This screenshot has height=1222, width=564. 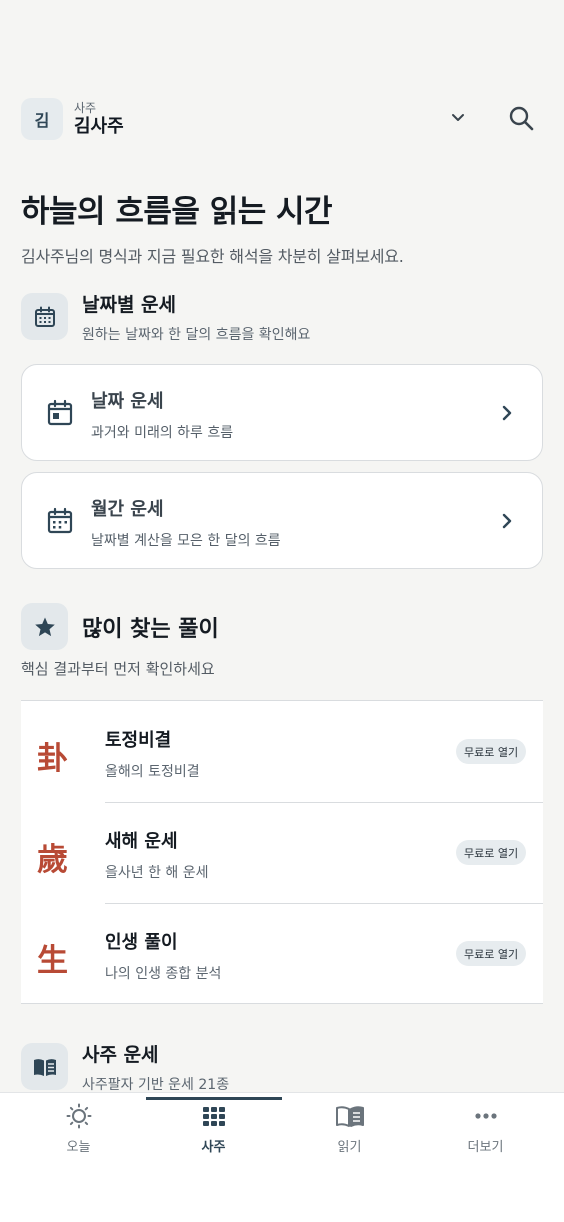 I want to click on date-section-header: 날짜별 운세 원하는 날짜와 한 달의 흐름을 확인해요, so click(x=165, y=318).